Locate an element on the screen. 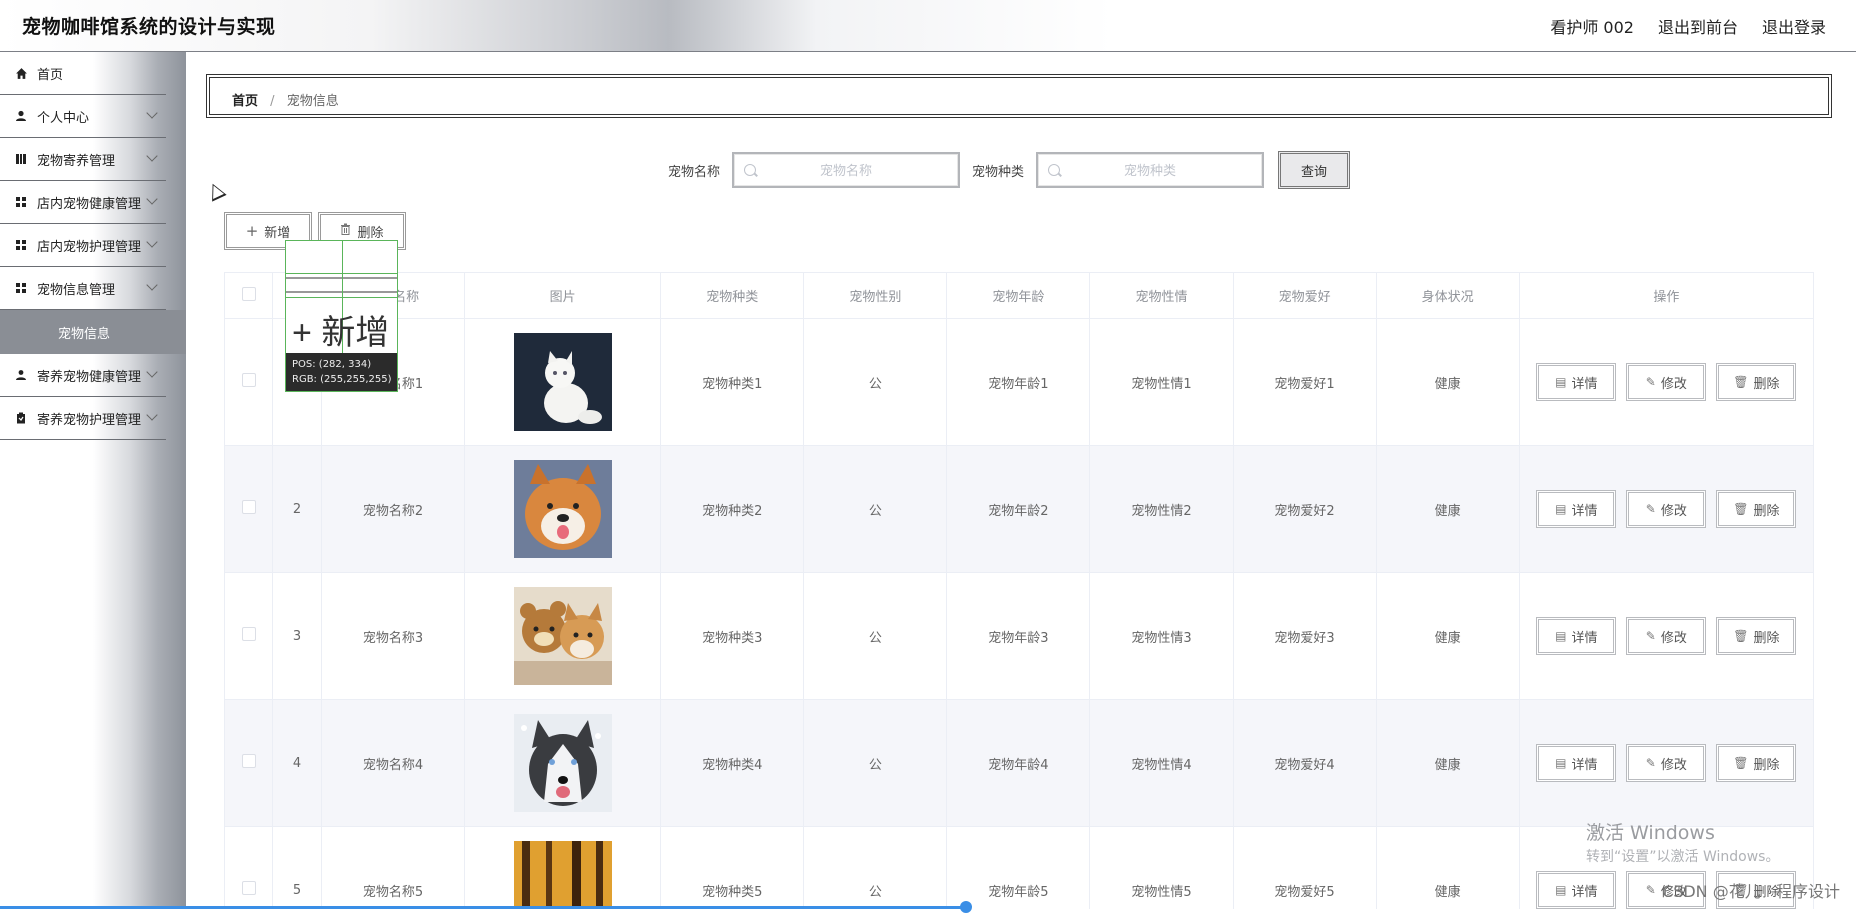 The image size is (1856, 913). logout-link: 退出登录 is located at coordinates (1794, 26).